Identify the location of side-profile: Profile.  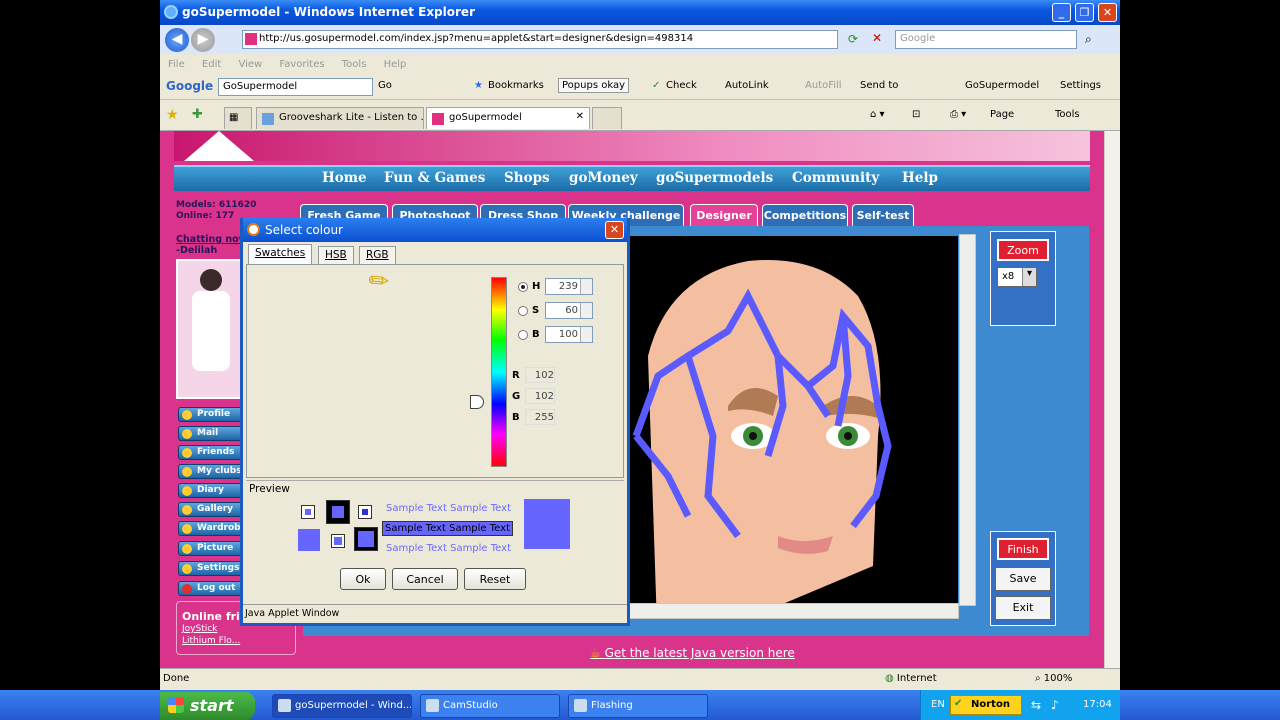
(211, 414).